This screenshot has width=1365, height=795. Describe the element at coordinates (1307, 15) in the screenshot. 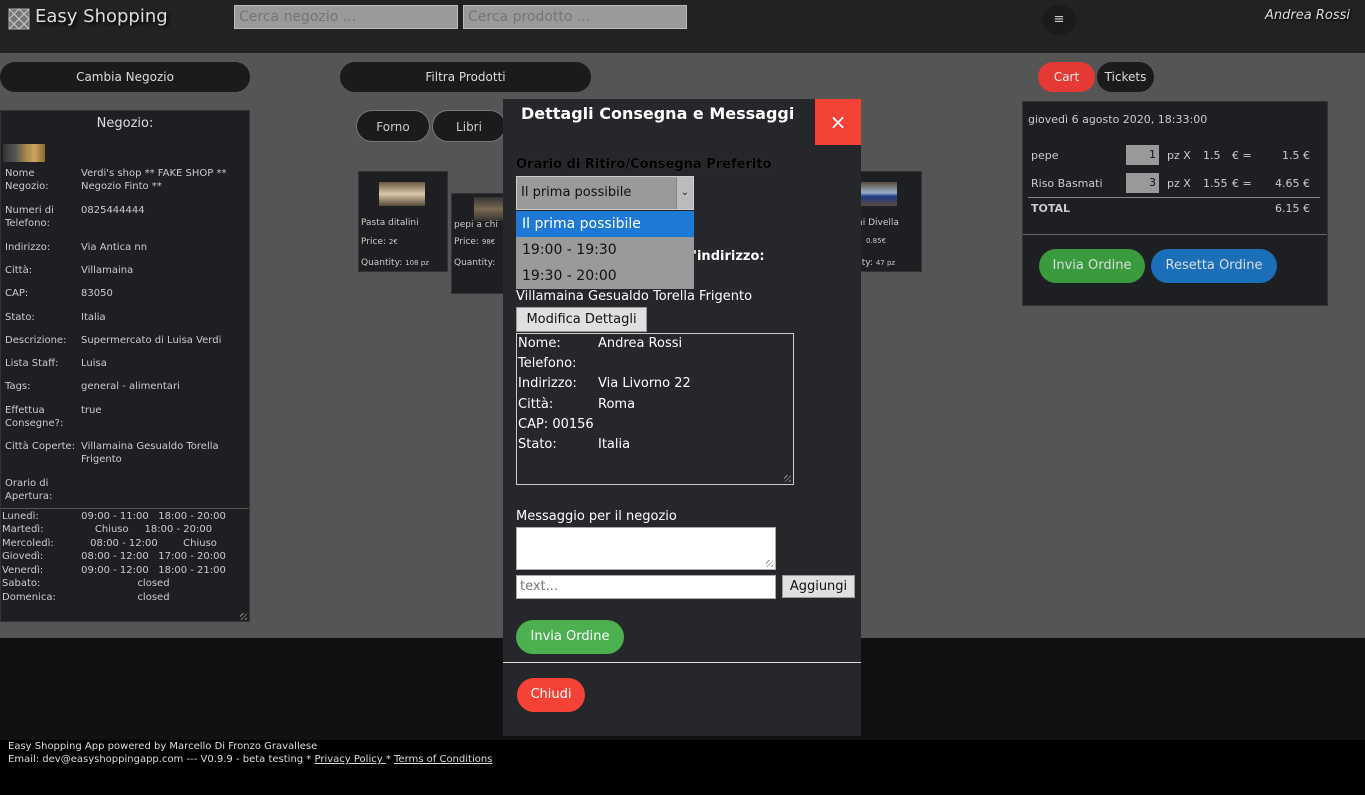

I see `user-name: Andrea Rossi` at that location.